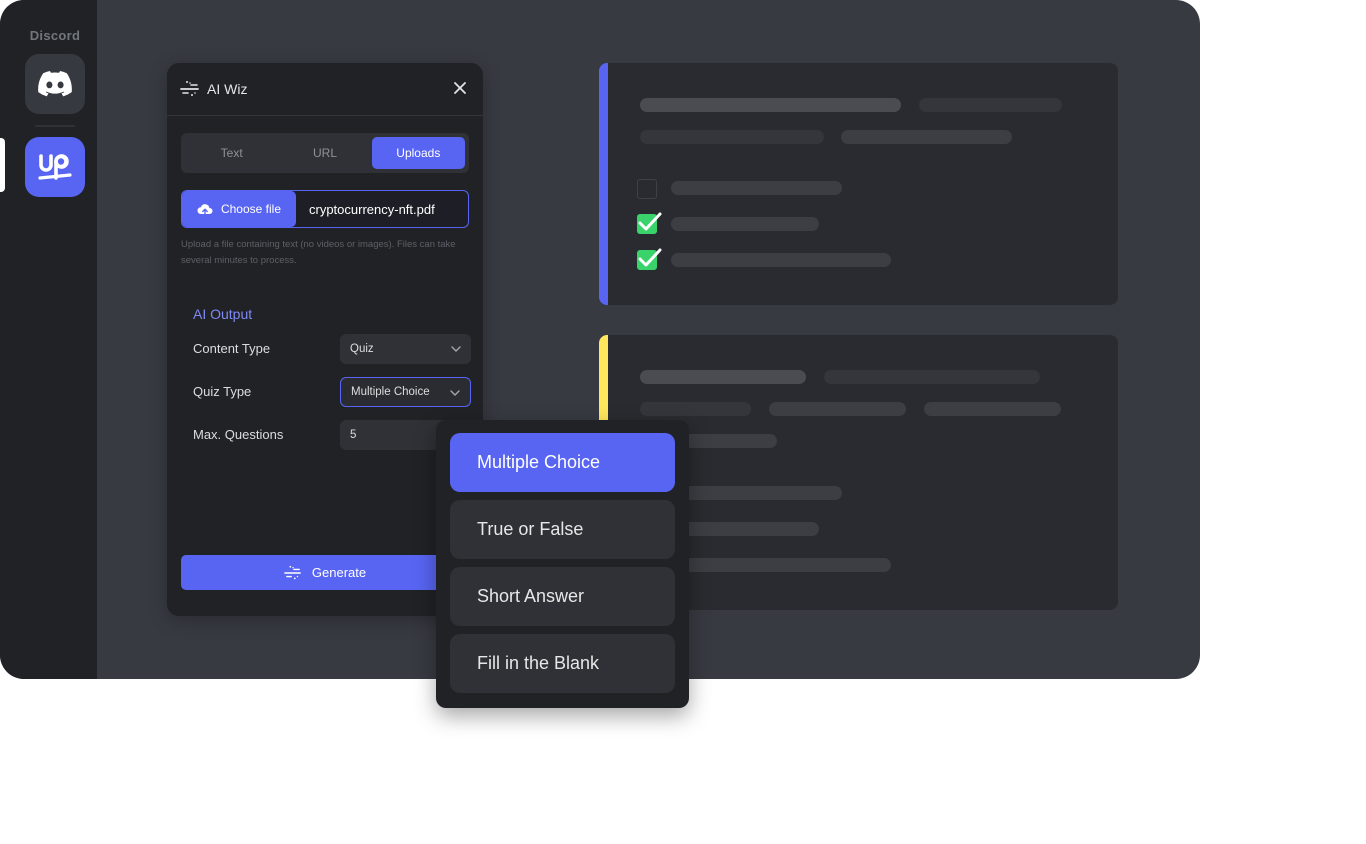 The image size is (1366, 844). I want to click on close-button, so click(460, 88).